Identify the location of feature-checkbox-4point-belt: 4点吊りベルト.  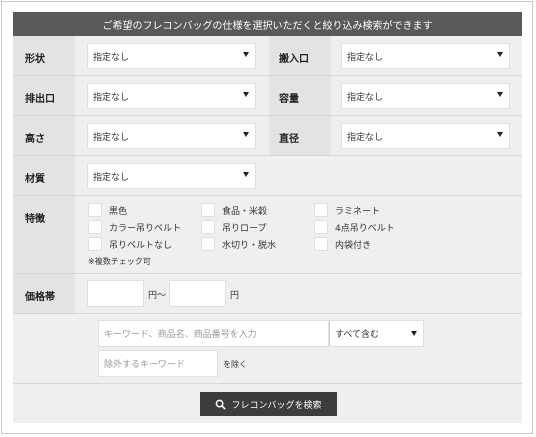
(354, 227).